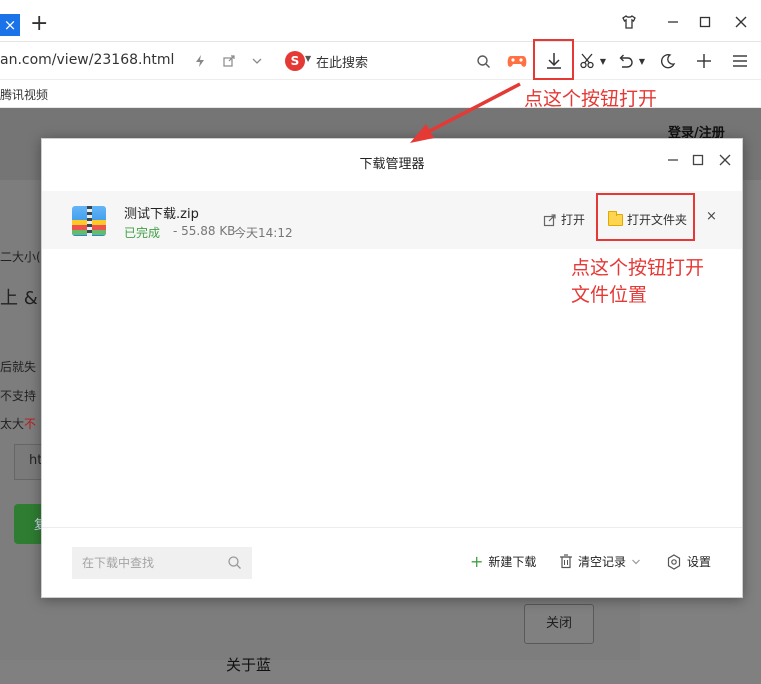  Describe the element at coordinates (609, 295) in the screenshot. I see `annotation-note-folder-line2: 文件位置` at that location.